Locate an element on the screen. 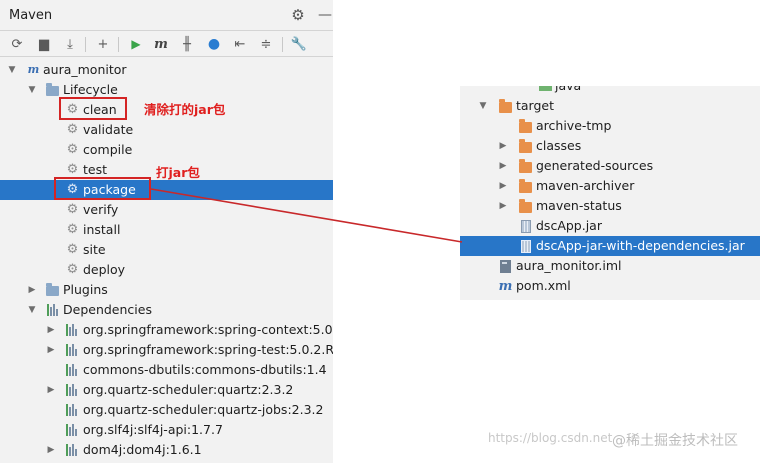 Image resolution: width=766 pixels, height=463 pixels. tree-item-folder: archive-tmp is located at coordinates (610, 126).